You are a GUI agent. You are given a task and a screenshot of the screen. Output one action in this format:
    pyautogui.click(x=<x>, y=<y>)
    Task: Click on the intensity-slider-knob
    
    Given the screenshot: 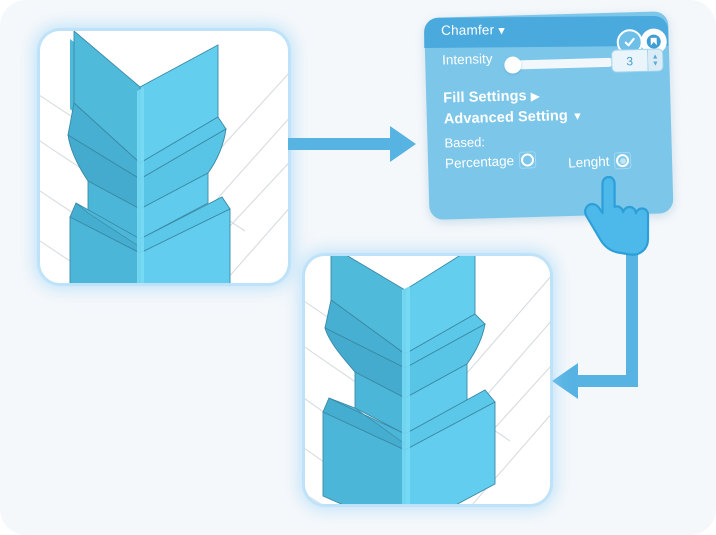 What is the action you would take?
    pyautogui.click(x=513, y=65)
    